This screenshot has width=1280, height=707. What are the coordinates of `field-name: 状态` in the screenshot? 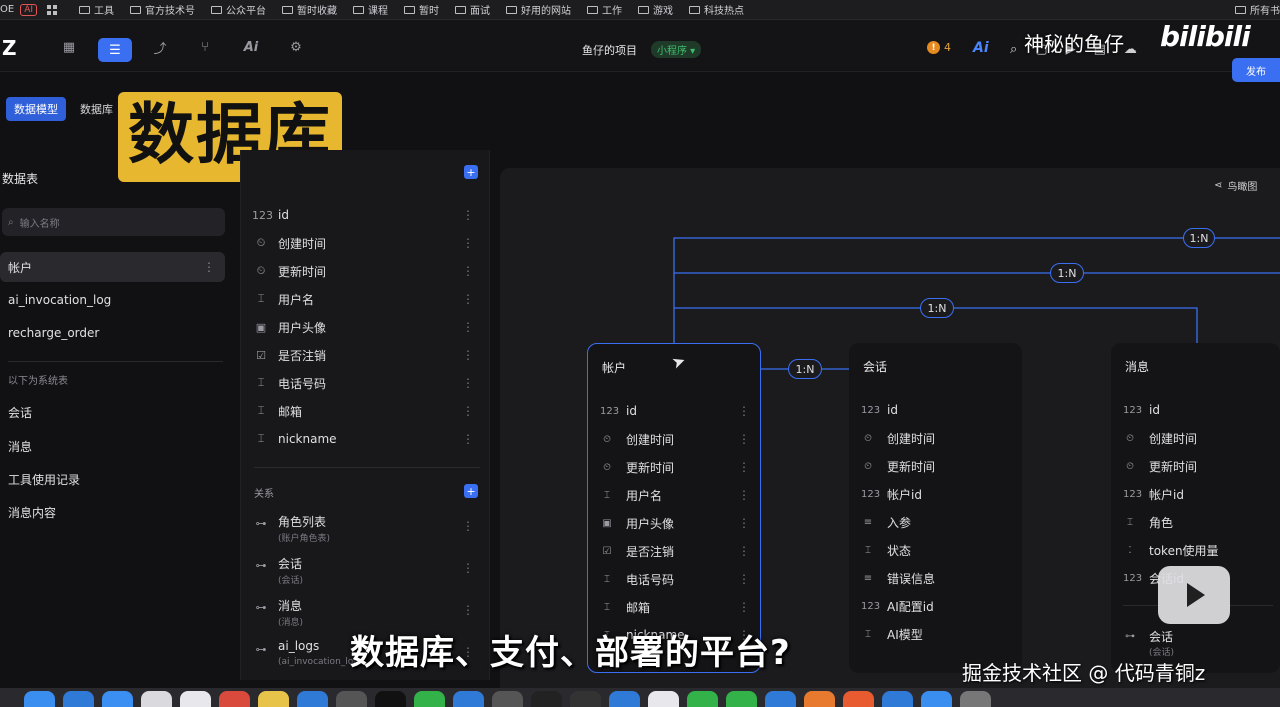 It's located at (899, 550).